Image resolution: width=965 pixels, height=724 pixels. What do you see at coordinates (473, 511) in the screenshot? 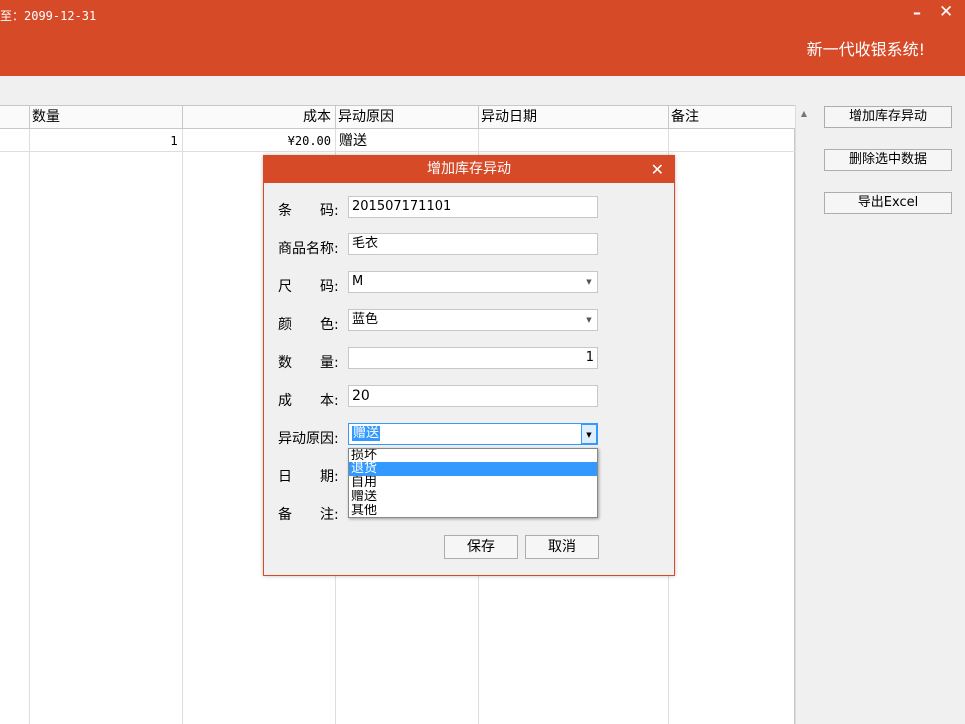
I see `dropdown-option: 其他` at bounding box center [473, 511].